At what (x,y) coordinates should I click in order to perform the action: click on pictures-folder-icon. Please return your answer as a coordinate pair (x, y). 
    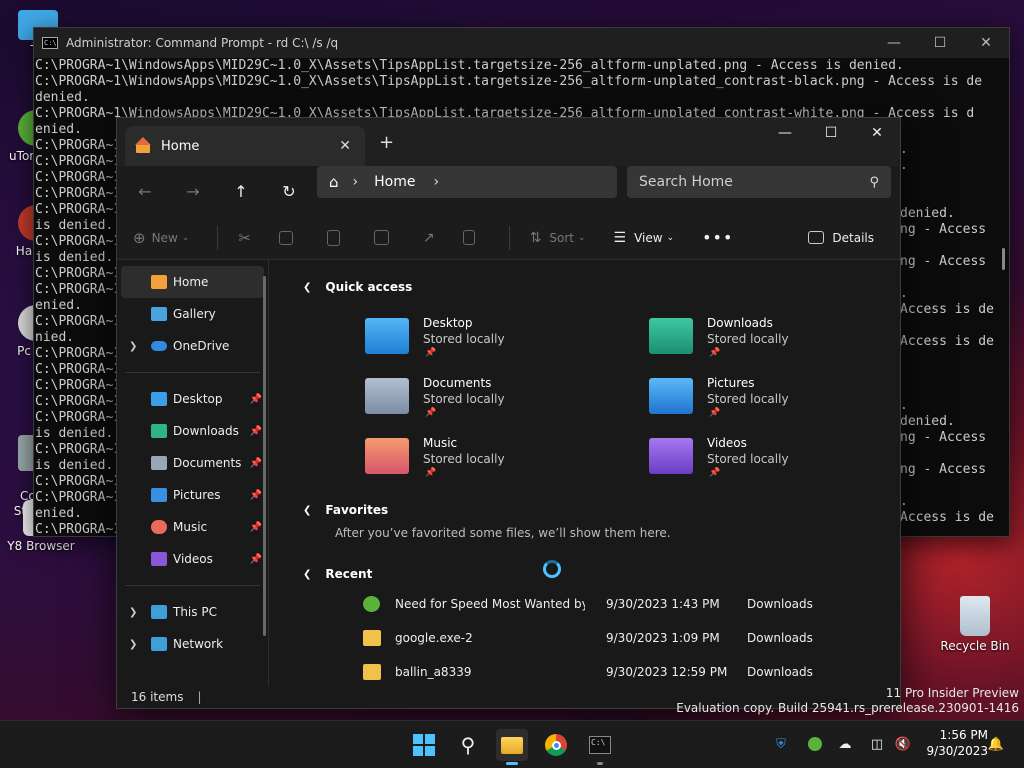
    Looking at the image, I should click on (671, 396).